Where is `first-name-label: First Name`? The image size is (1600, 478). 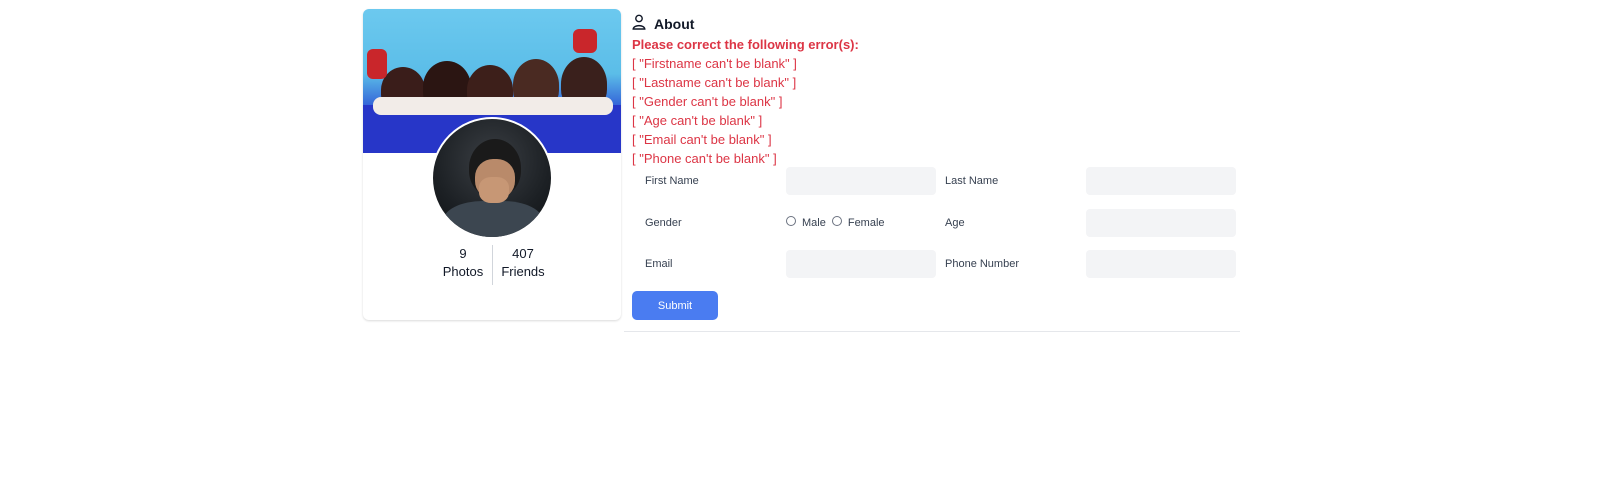
first-name-label: First Name is located at coordinates (672, 181).